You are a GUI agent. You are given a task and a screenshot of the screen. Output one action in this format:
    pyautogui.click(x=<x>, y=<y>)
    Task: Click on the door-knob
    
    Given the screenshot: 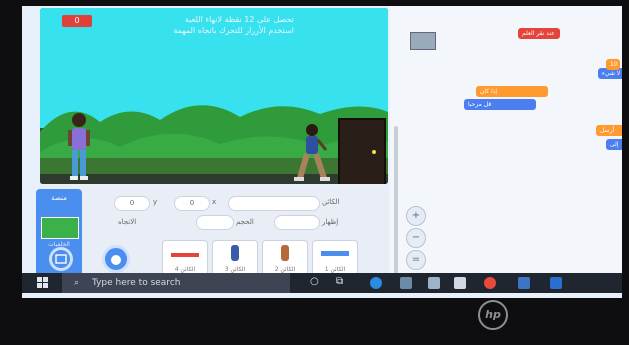 What is the action you would take?
    pyautogui.click(x=374, y=152)
    